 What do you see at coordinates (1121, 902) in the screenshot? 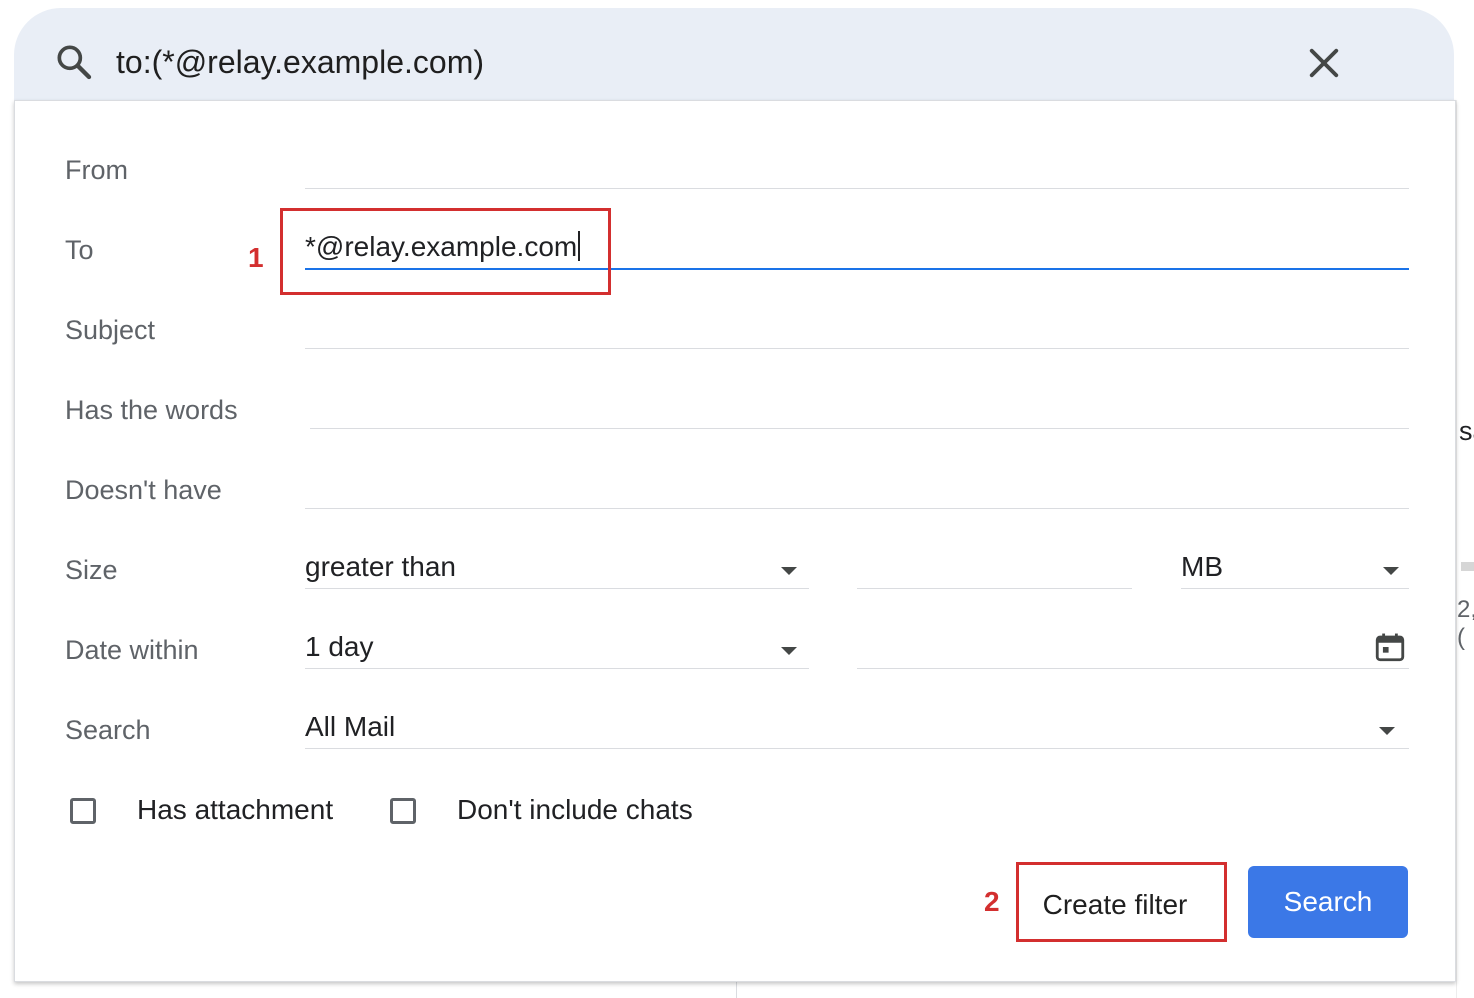
I see `annotation-box-create-filter` at bounding box center [1121, 902].